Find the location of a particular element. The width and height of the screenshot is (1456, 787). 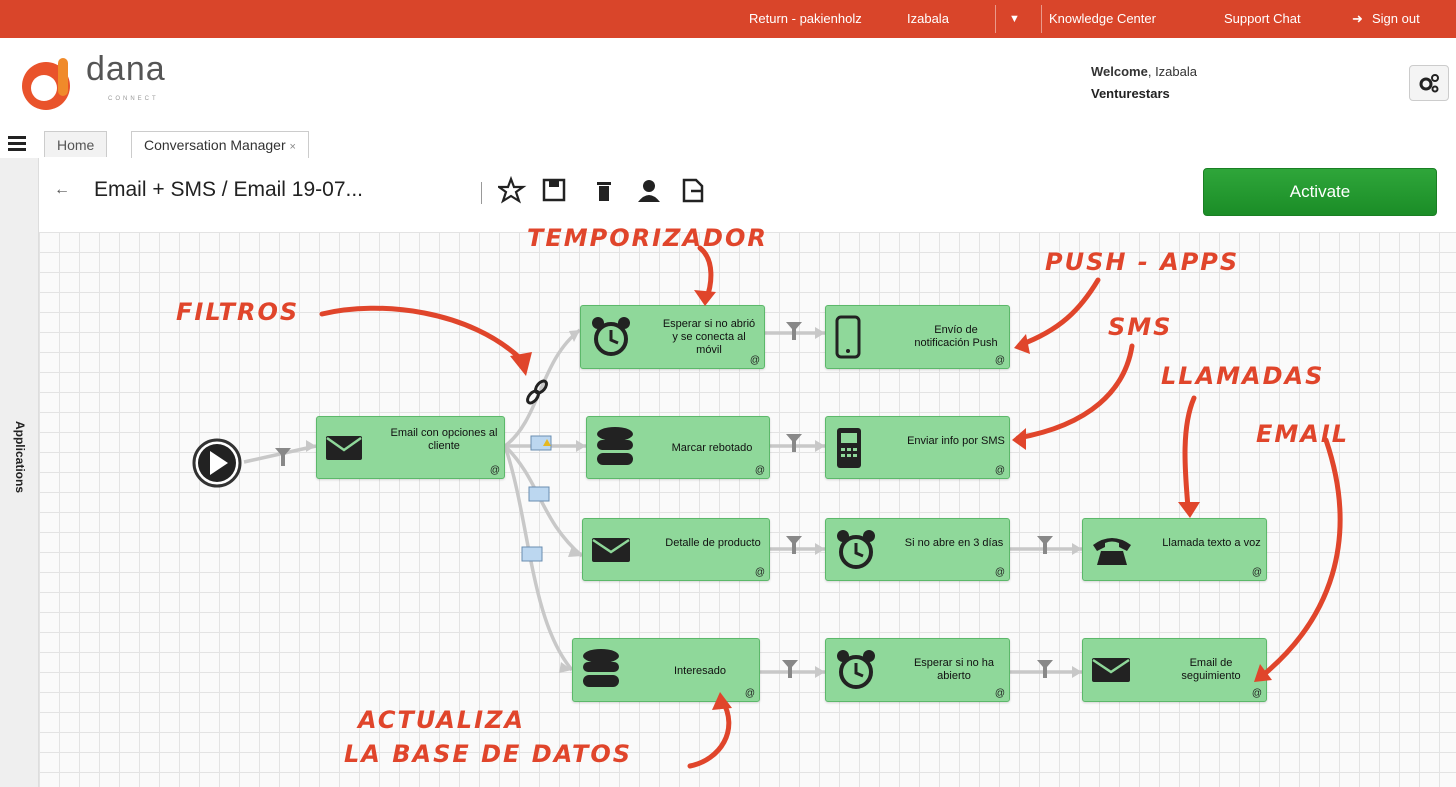

annotation-actualiza: ACTUALIZA is located at coordinates (442, 720).